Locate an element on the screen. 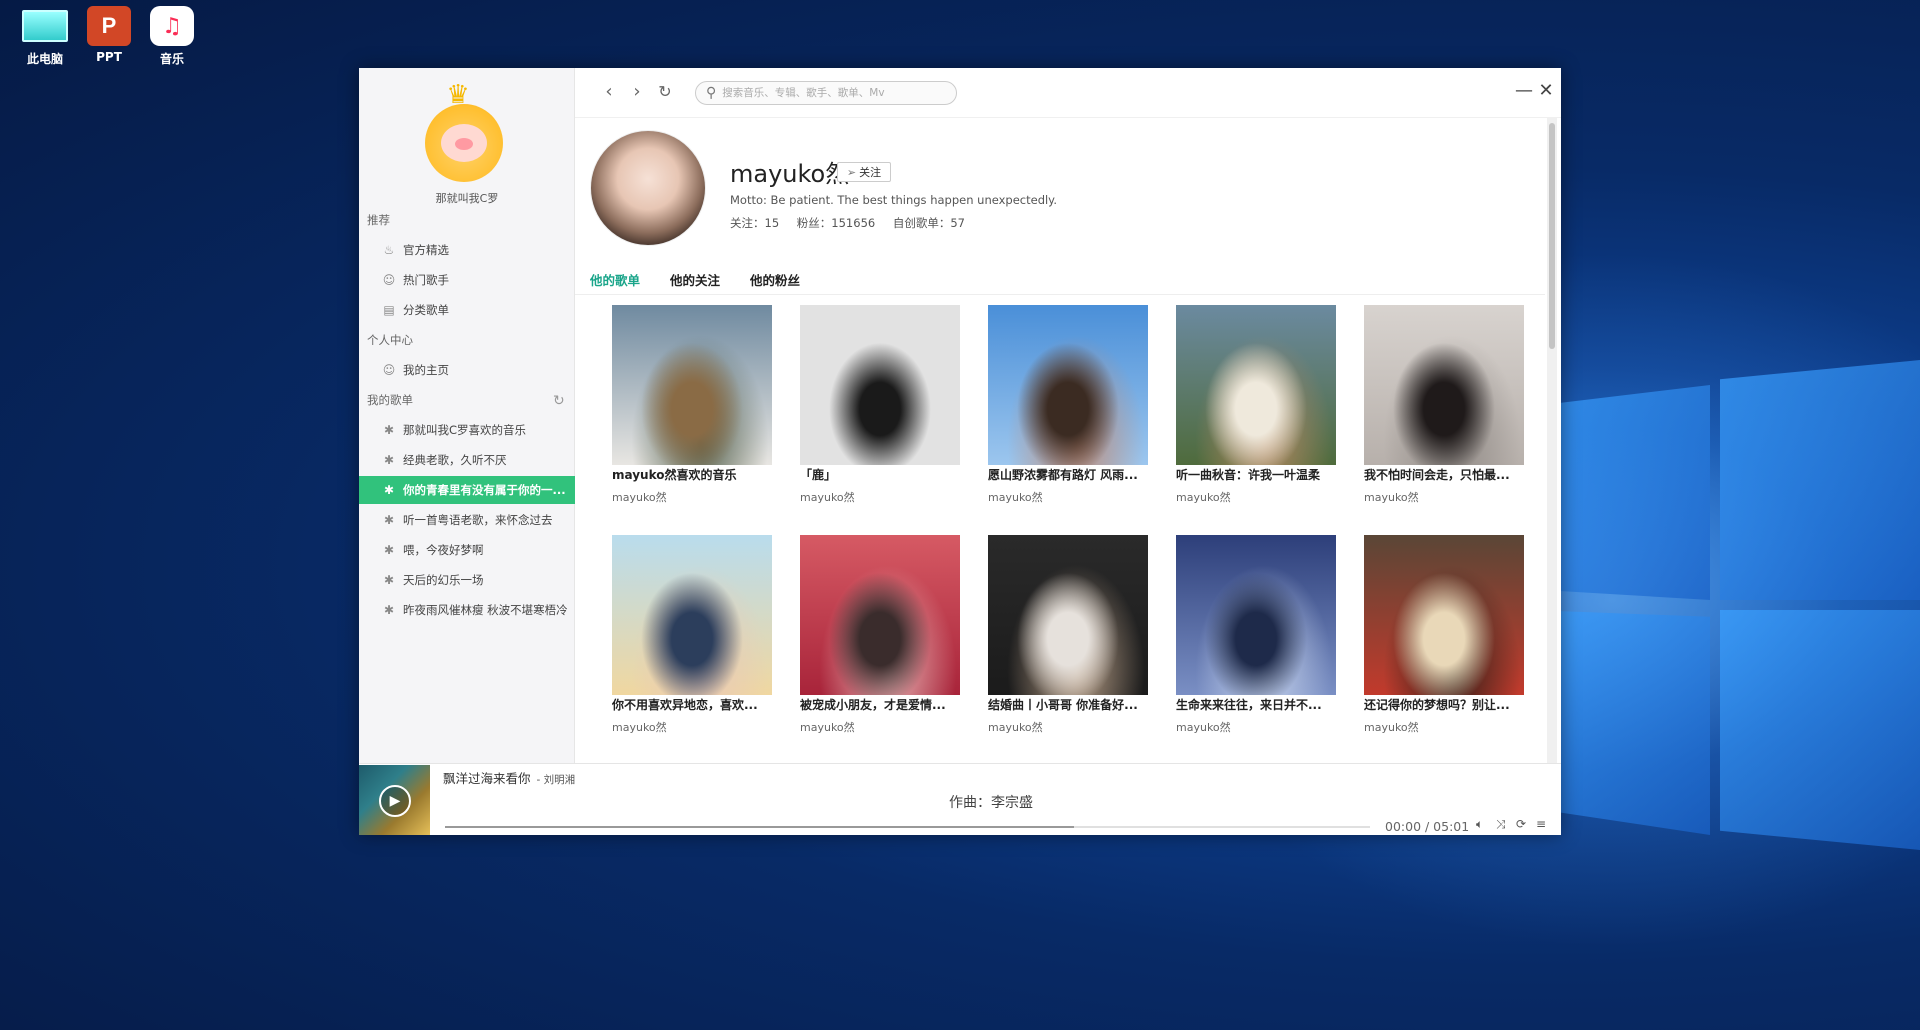 Image resolution: width=1920 pixels, height=1030 pixels. follow-button: ➢ 关注 is located at coordinates (864, 172).